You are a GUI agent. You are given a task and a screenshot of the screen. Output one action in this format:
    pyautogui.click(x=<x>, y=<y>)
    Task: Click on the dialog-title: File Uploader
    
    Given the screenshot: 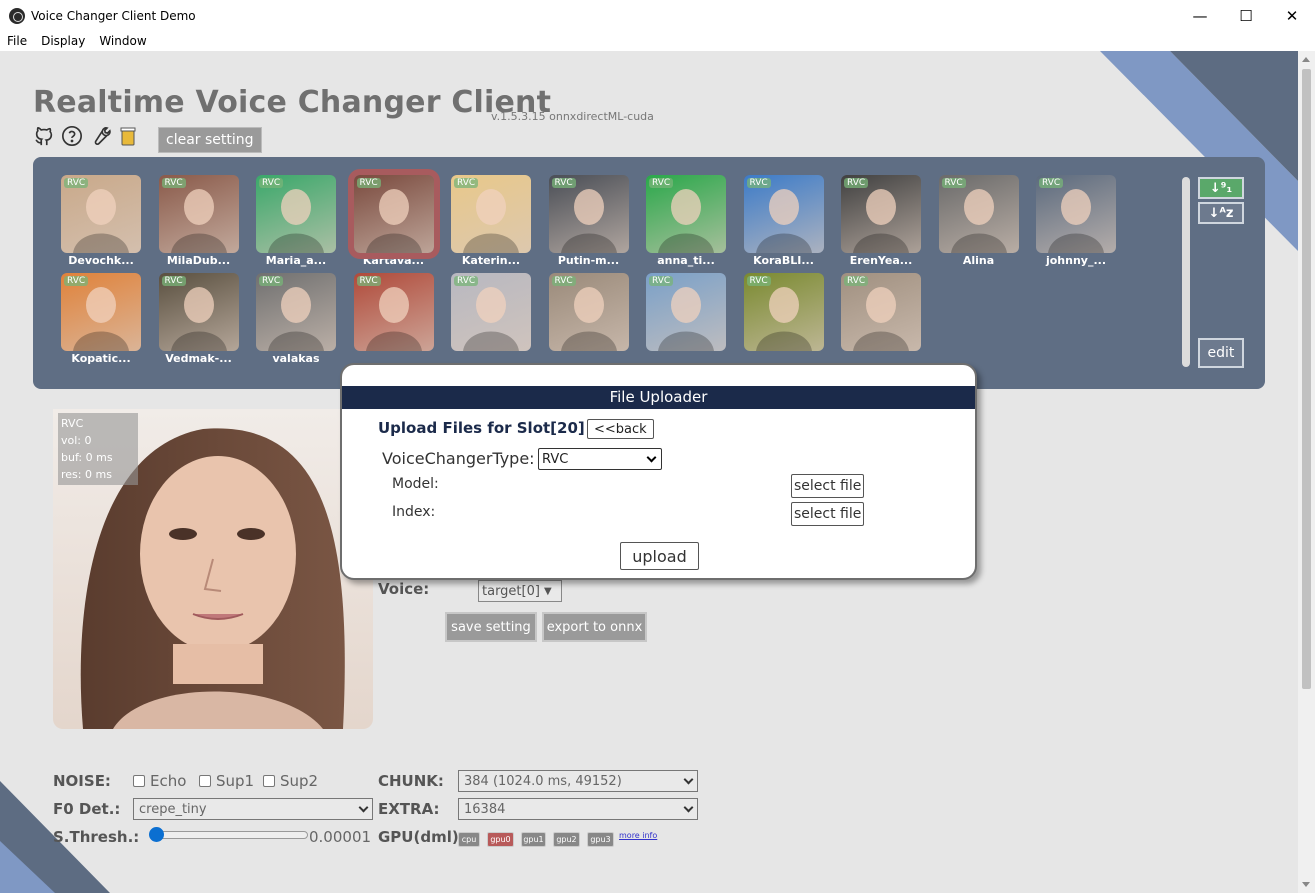 What is the action you would take?
    pyautogui.click(x=658, y=397)
    